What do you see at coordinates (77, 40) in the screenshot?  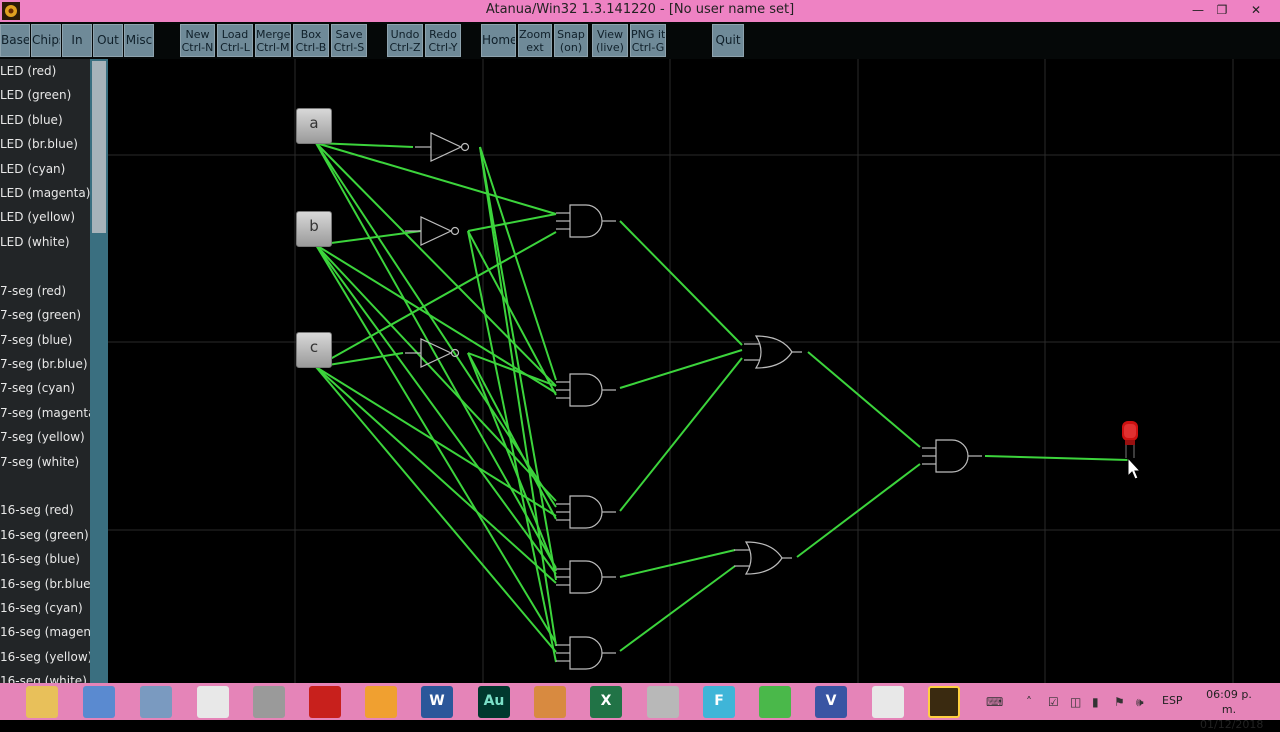 I see `in-button: In` at bounding box center [77, 40].